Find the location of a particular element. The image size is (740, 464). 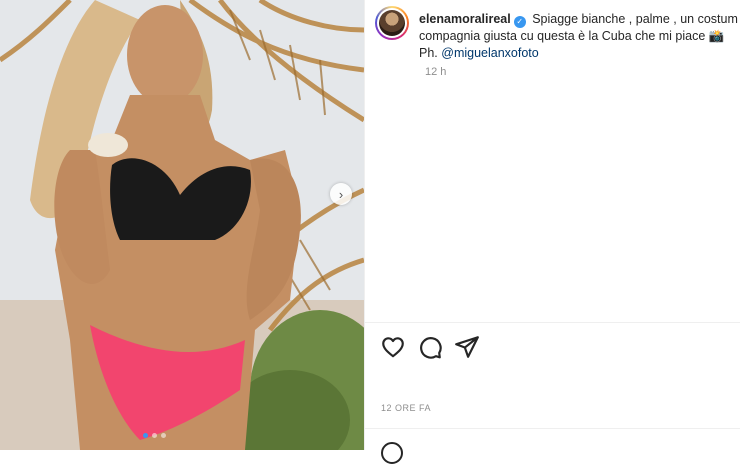

post-actions is located at coordinates (430, 347).